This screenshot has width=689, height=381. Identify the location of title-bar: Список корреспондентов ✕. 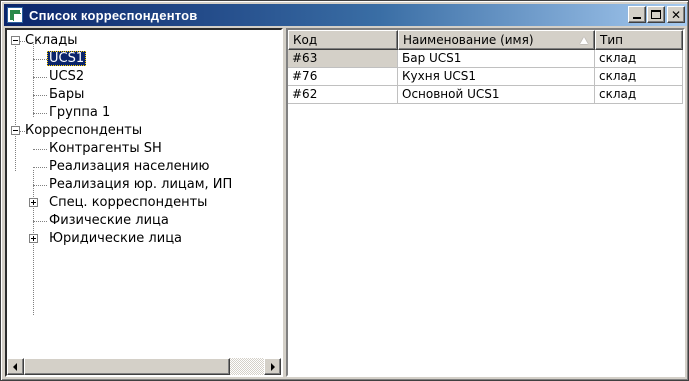
(345, 15).